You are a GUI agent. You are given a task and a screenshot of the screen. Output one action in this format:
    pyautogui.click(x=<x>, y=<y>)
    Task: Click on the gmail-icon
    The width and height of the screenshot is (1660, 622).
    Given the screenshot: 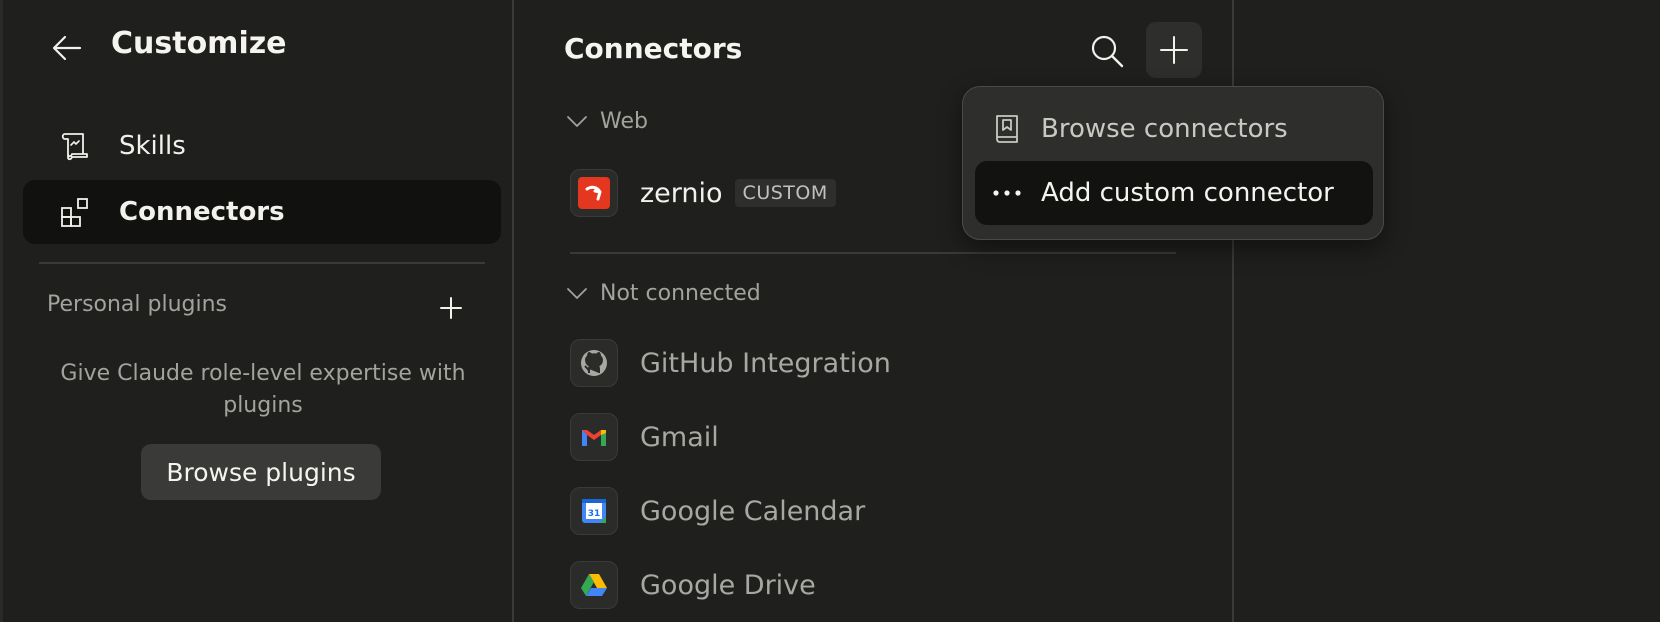 What is the action you would take?
    pyautogui.click(x=594, y=437)
    